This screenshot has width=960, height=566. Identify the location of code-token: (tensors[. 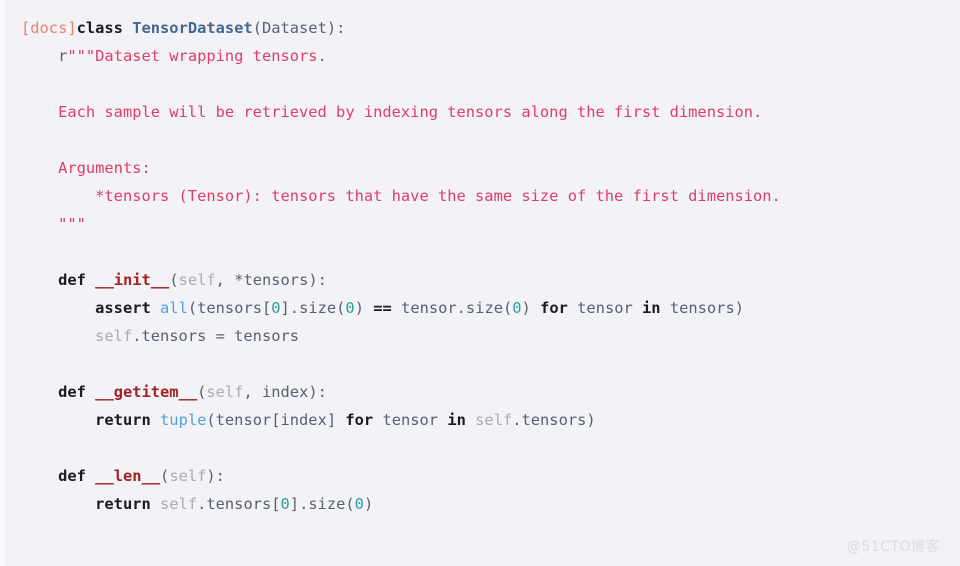
(229, 308).